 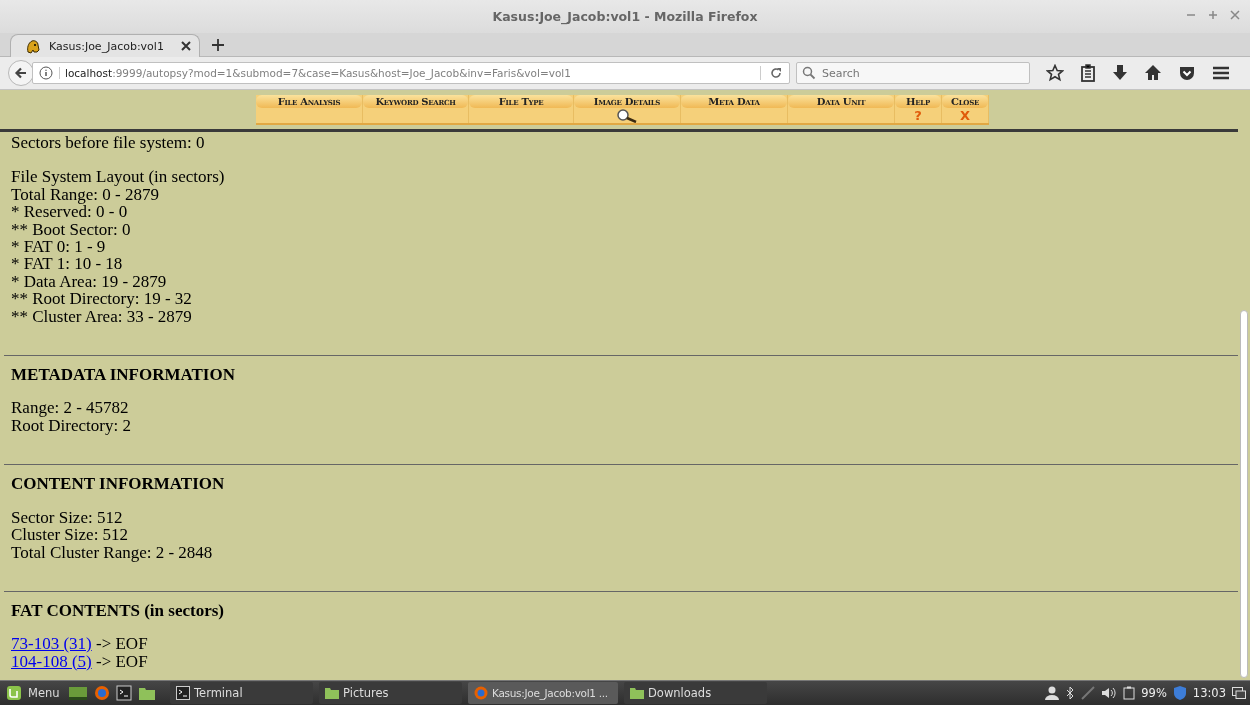 What do you see at coordinates (78, 693) in the screenshot?
I see `desktop-icon` at bounding box center [78, 693].